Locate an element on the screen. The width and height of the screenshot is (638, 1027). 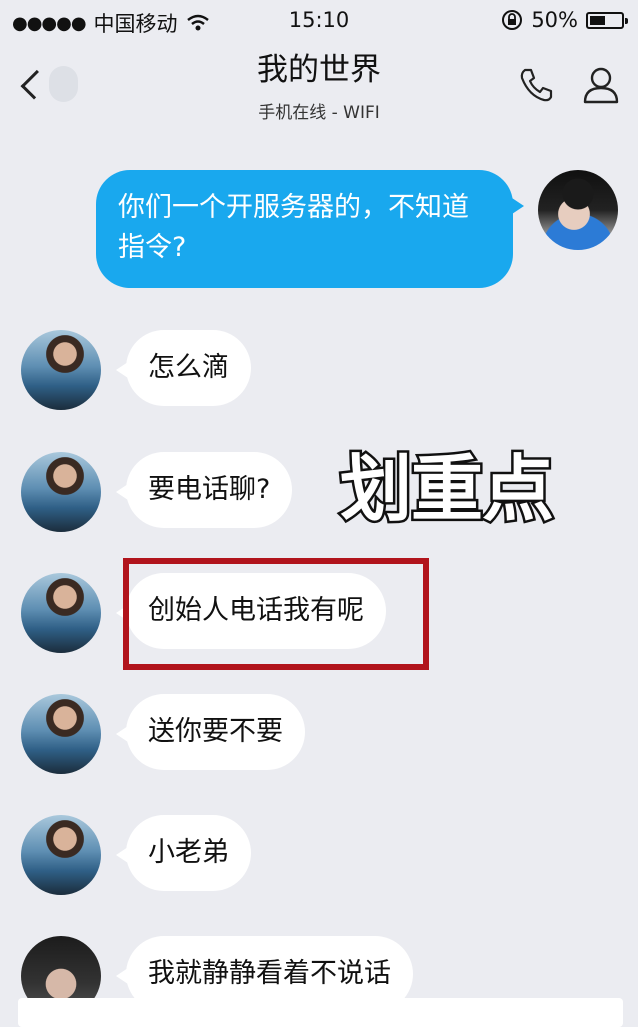
bubble-tail is located at coordinates (518, 206).